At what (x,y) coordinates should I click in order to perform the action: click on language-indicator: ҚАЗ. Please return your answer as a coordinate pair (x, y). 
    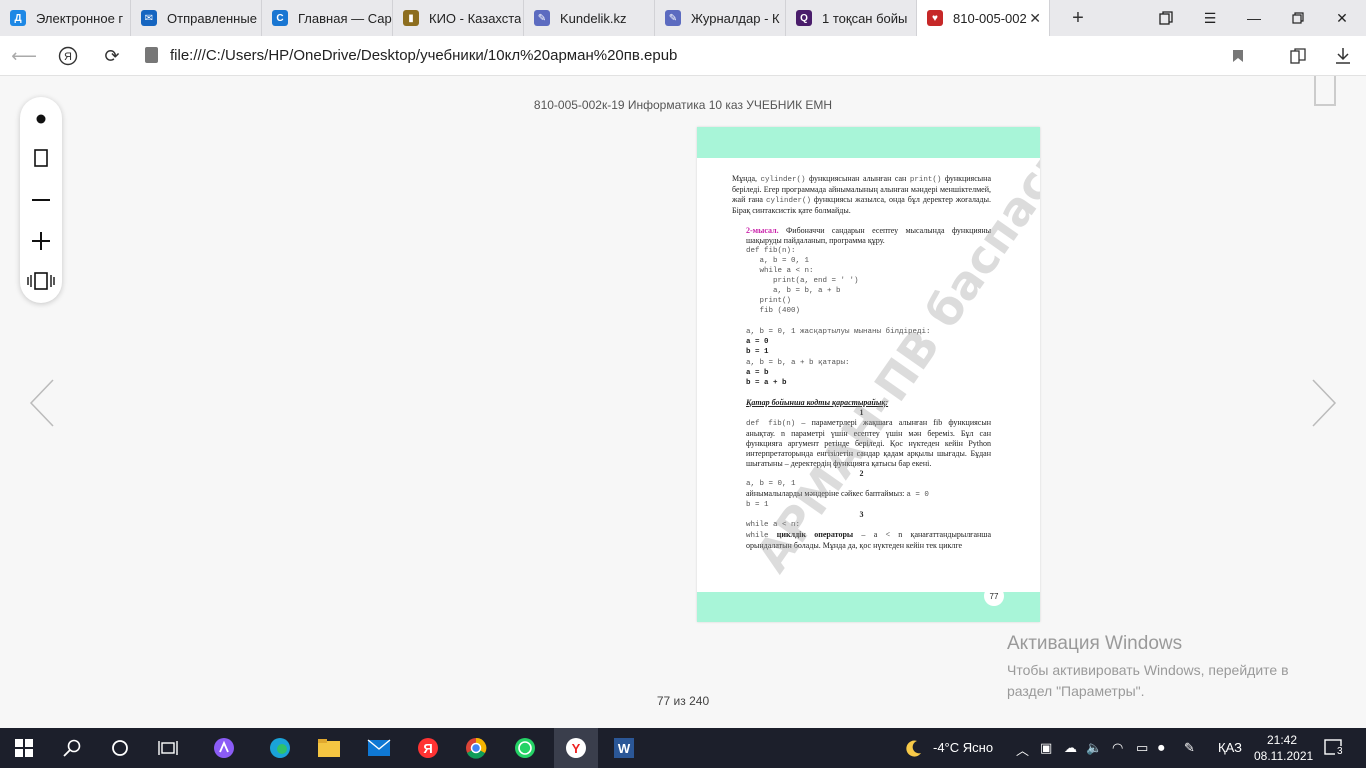
    Looking at the image, I should click on (1230, 747).